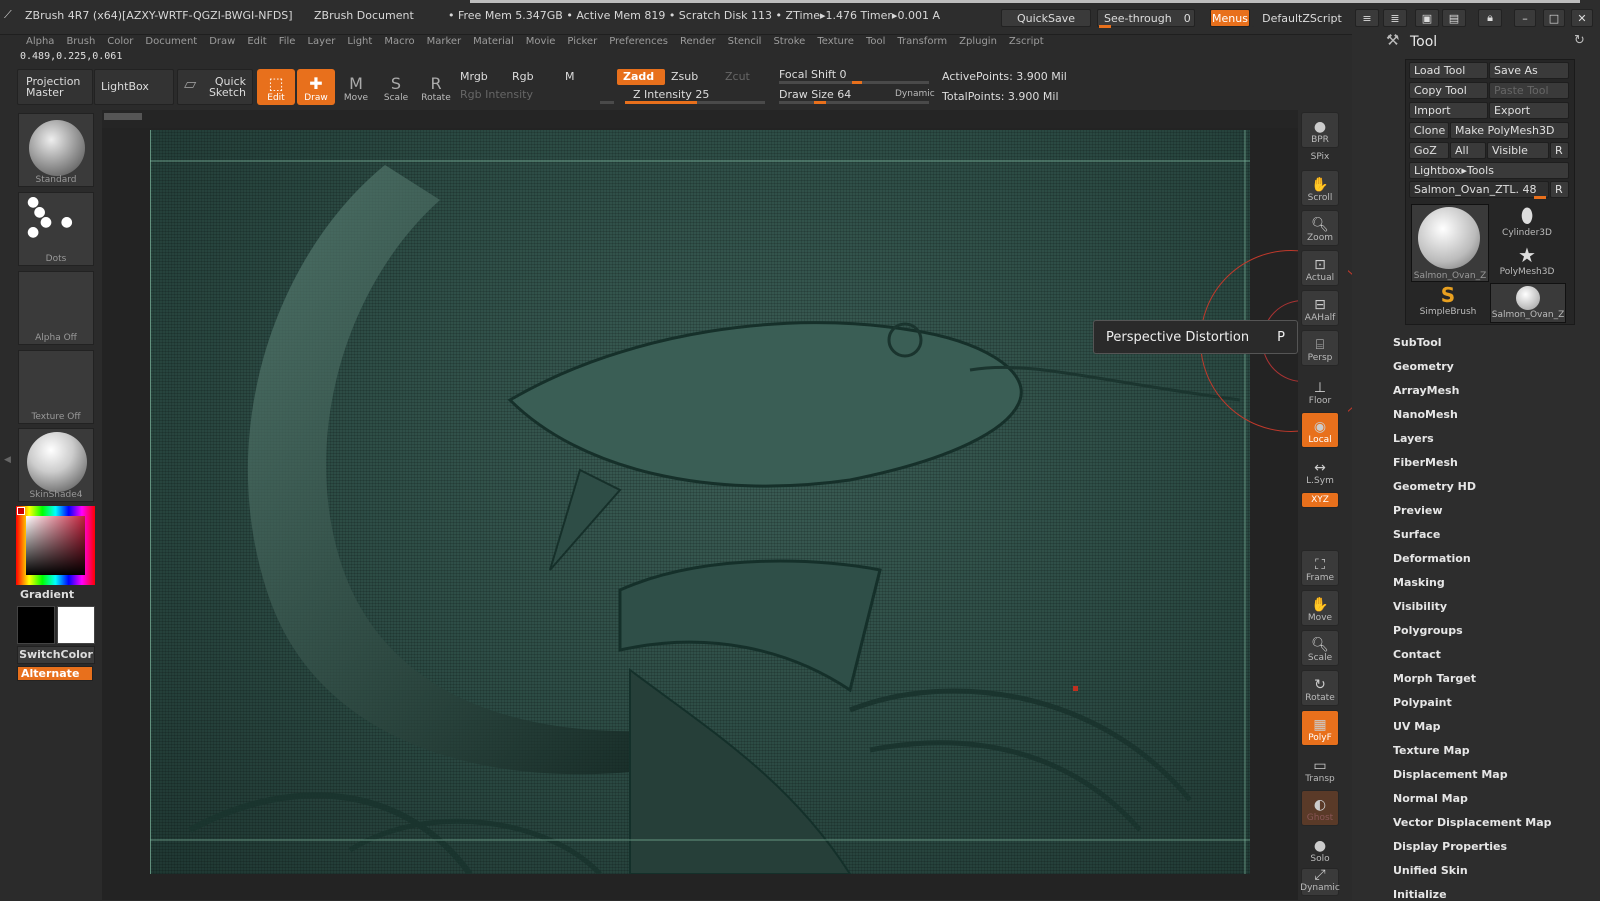  Describe the element at coordinates (1490, 18) in the screenshot. I see `lock-icon: 🔒︎` at that location.